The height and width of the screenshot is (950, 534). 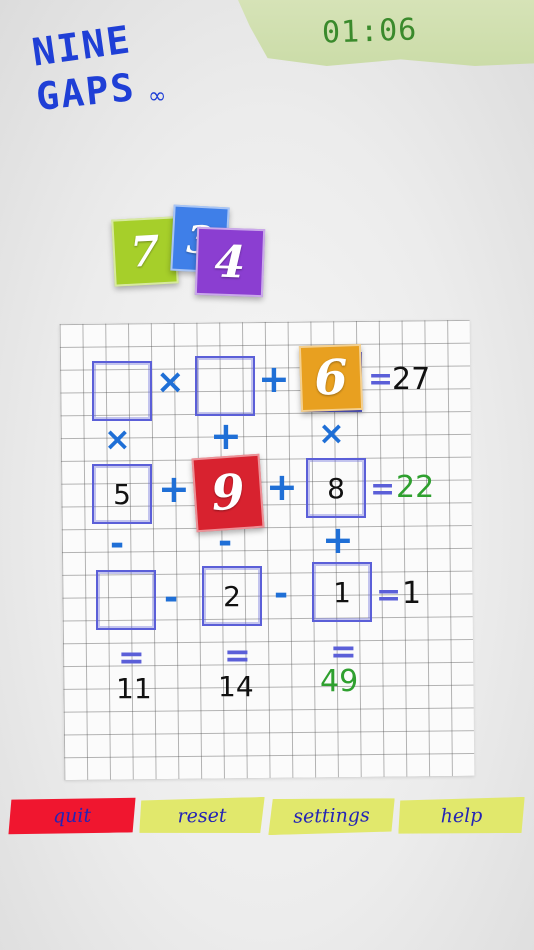 What do you see at coordinates (331, 378) in the screenshot?
I see `placed-tile-6: 6` at bounding box center [331, 378].